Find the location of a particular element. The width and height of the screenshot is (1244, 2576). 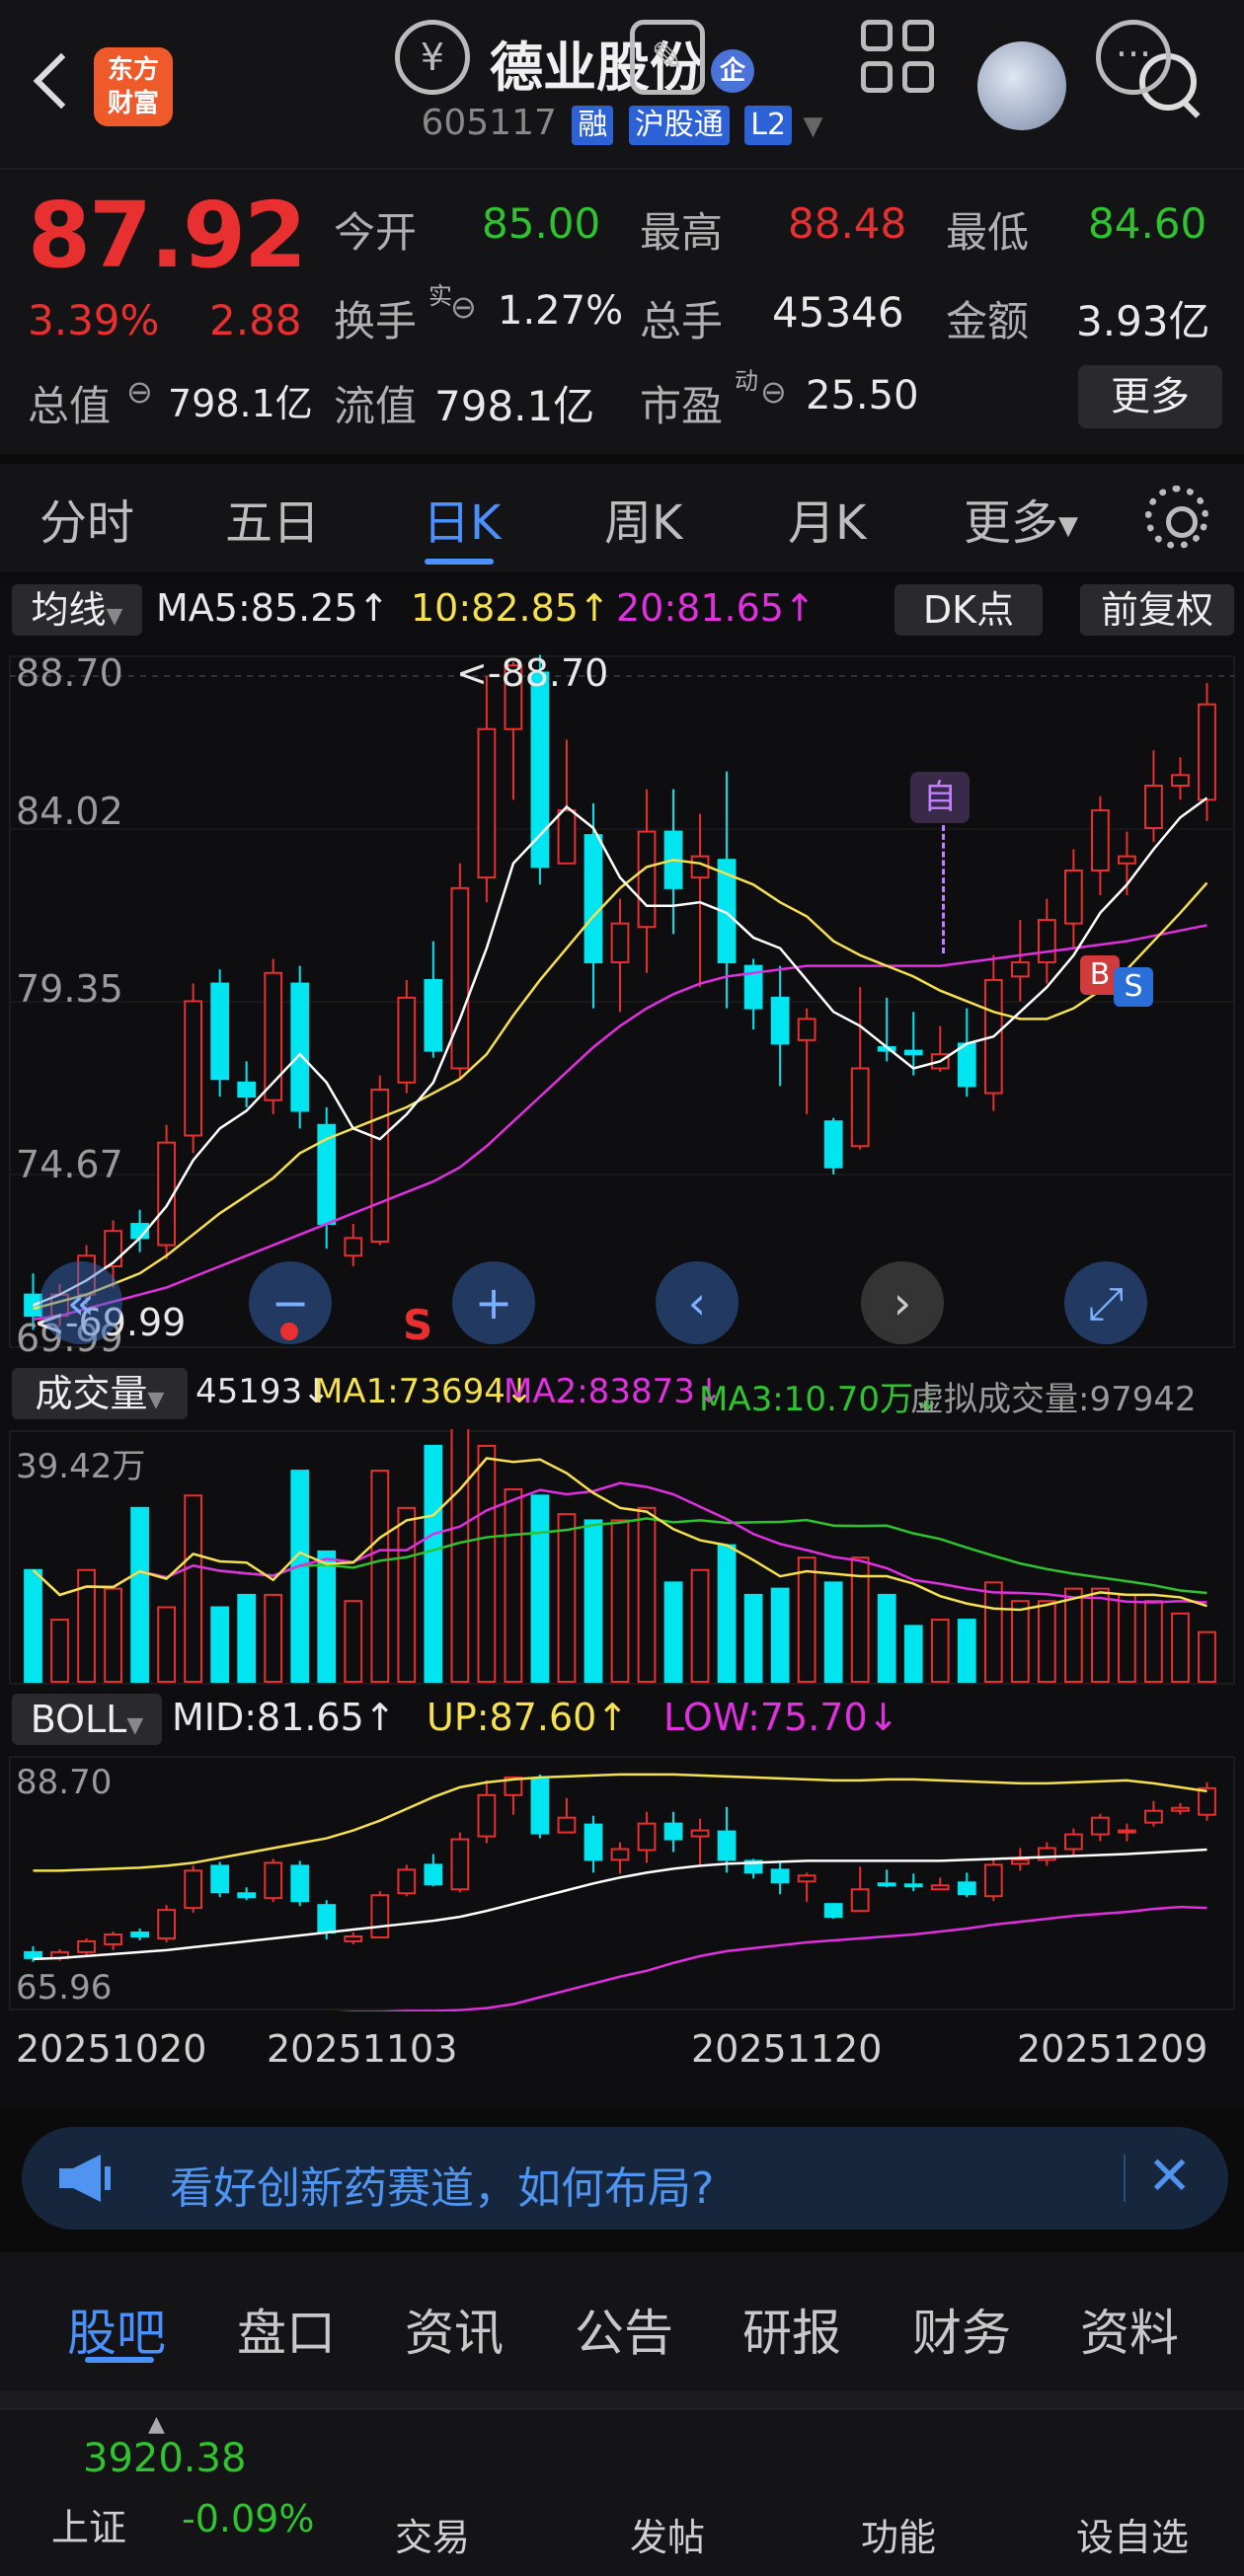

tab-finance: 财务 is located at coordinates (962, 2329).